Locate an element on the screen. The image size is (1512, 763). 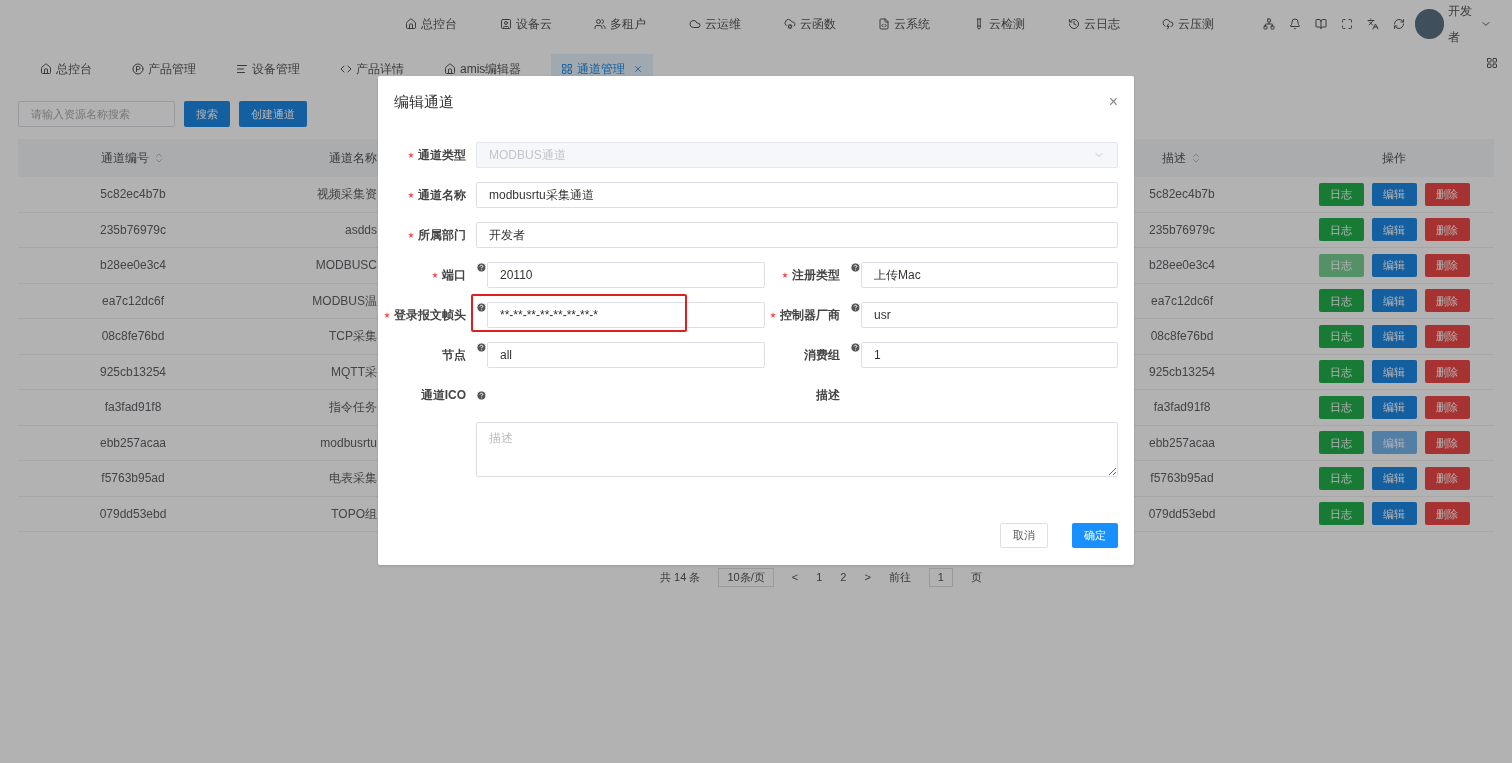
page-size-select: 10条/页 is located at coordinates (746, 577).